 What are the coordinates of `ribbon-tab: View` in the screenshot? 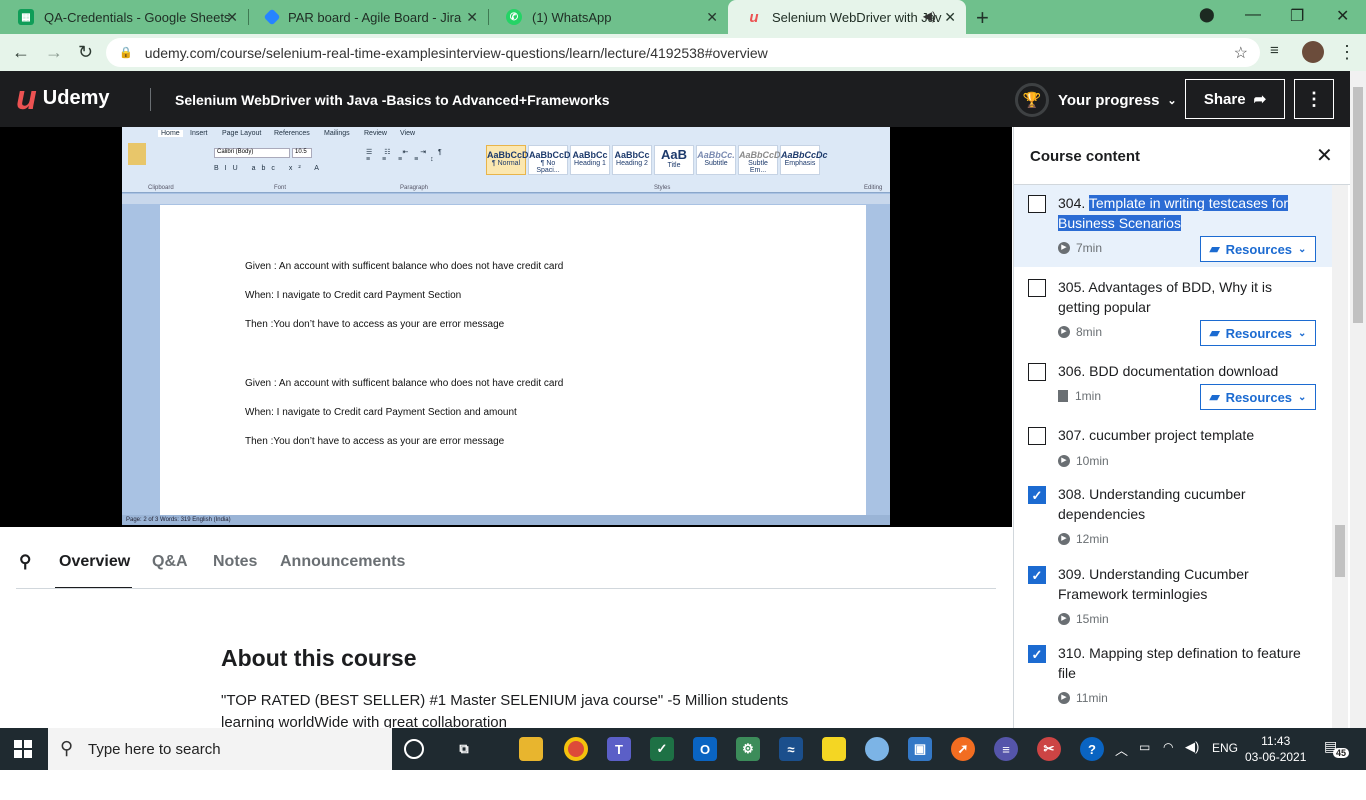 It's located at (408, 133).